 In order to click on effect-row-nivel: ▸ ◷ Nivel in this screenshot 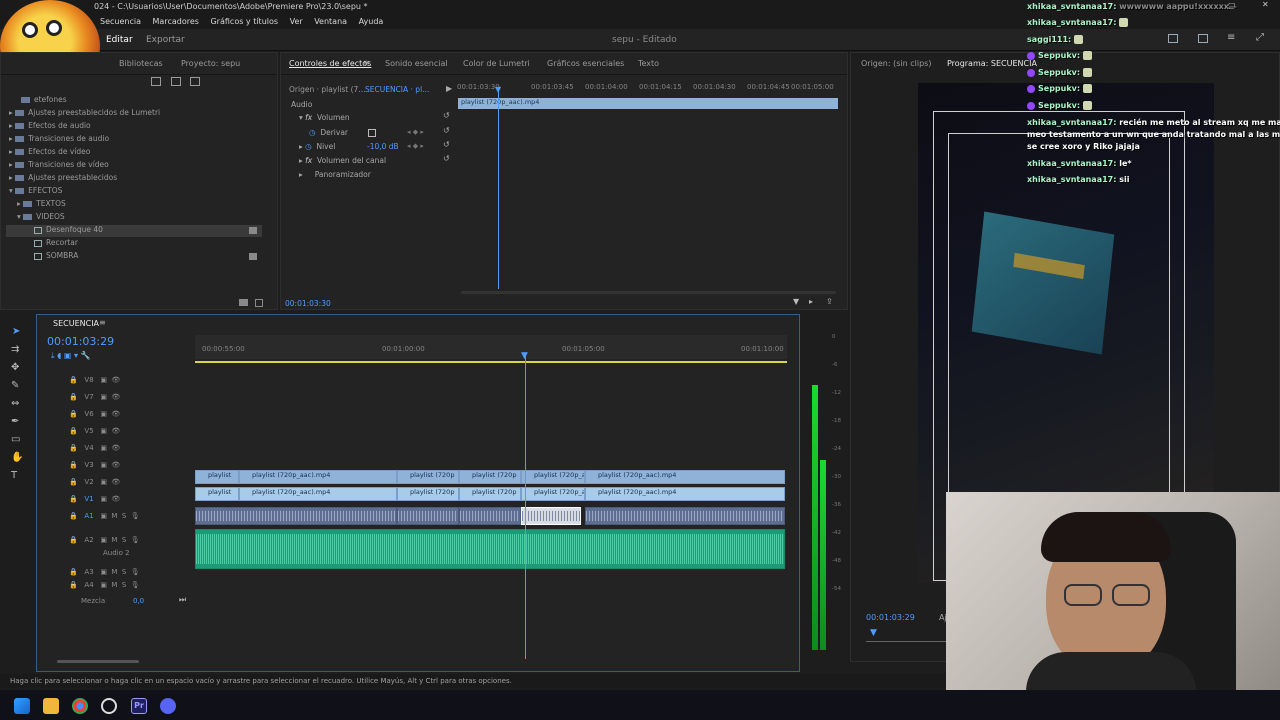, I will do `click(317, 146)`.